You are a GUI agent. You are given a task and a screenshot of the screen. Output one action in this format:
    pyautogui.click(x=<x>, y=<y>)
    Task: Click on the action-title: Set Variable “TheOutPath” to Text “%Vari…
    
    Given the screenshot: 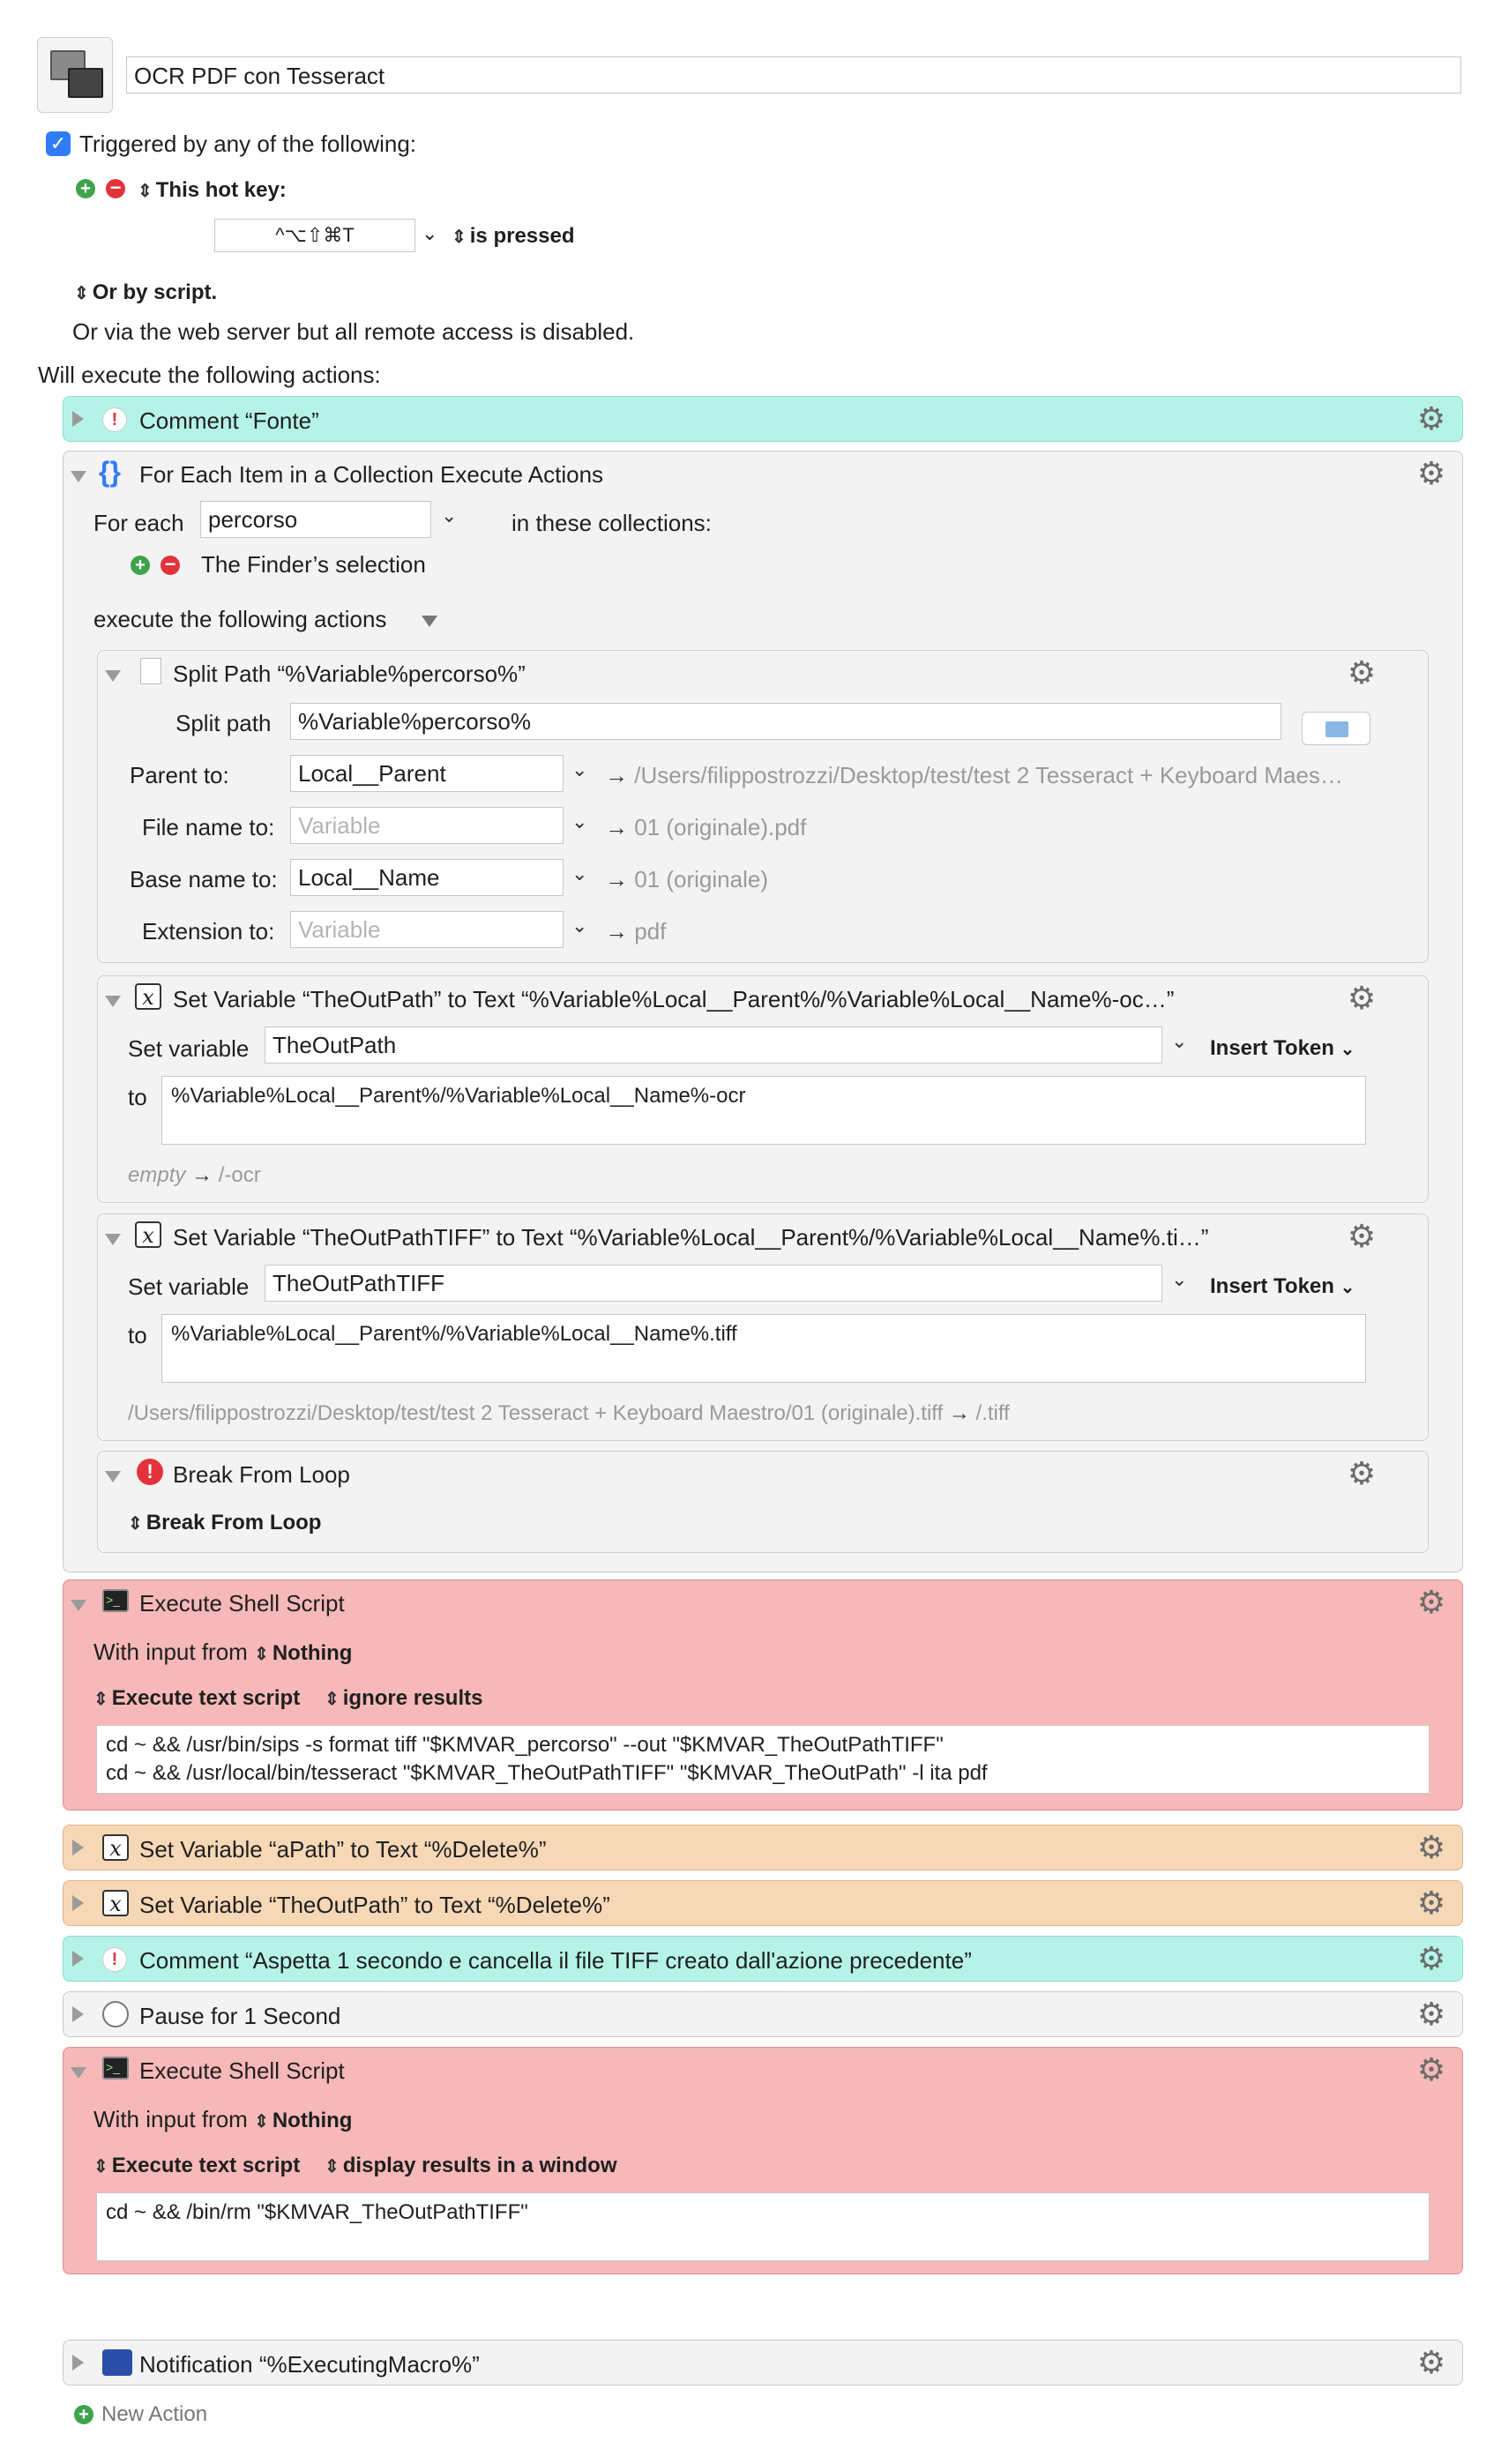 What is the action you would take?
    pyautogui.click(x=674, y=999)
    